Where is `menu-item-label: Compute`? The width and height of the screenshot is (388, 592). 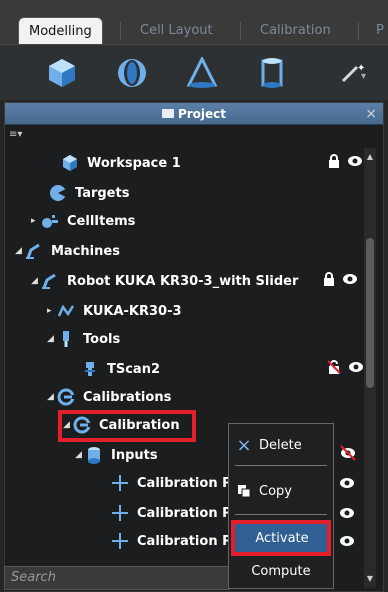 menu-item-label: Compute is located at coordinates (281, 571).